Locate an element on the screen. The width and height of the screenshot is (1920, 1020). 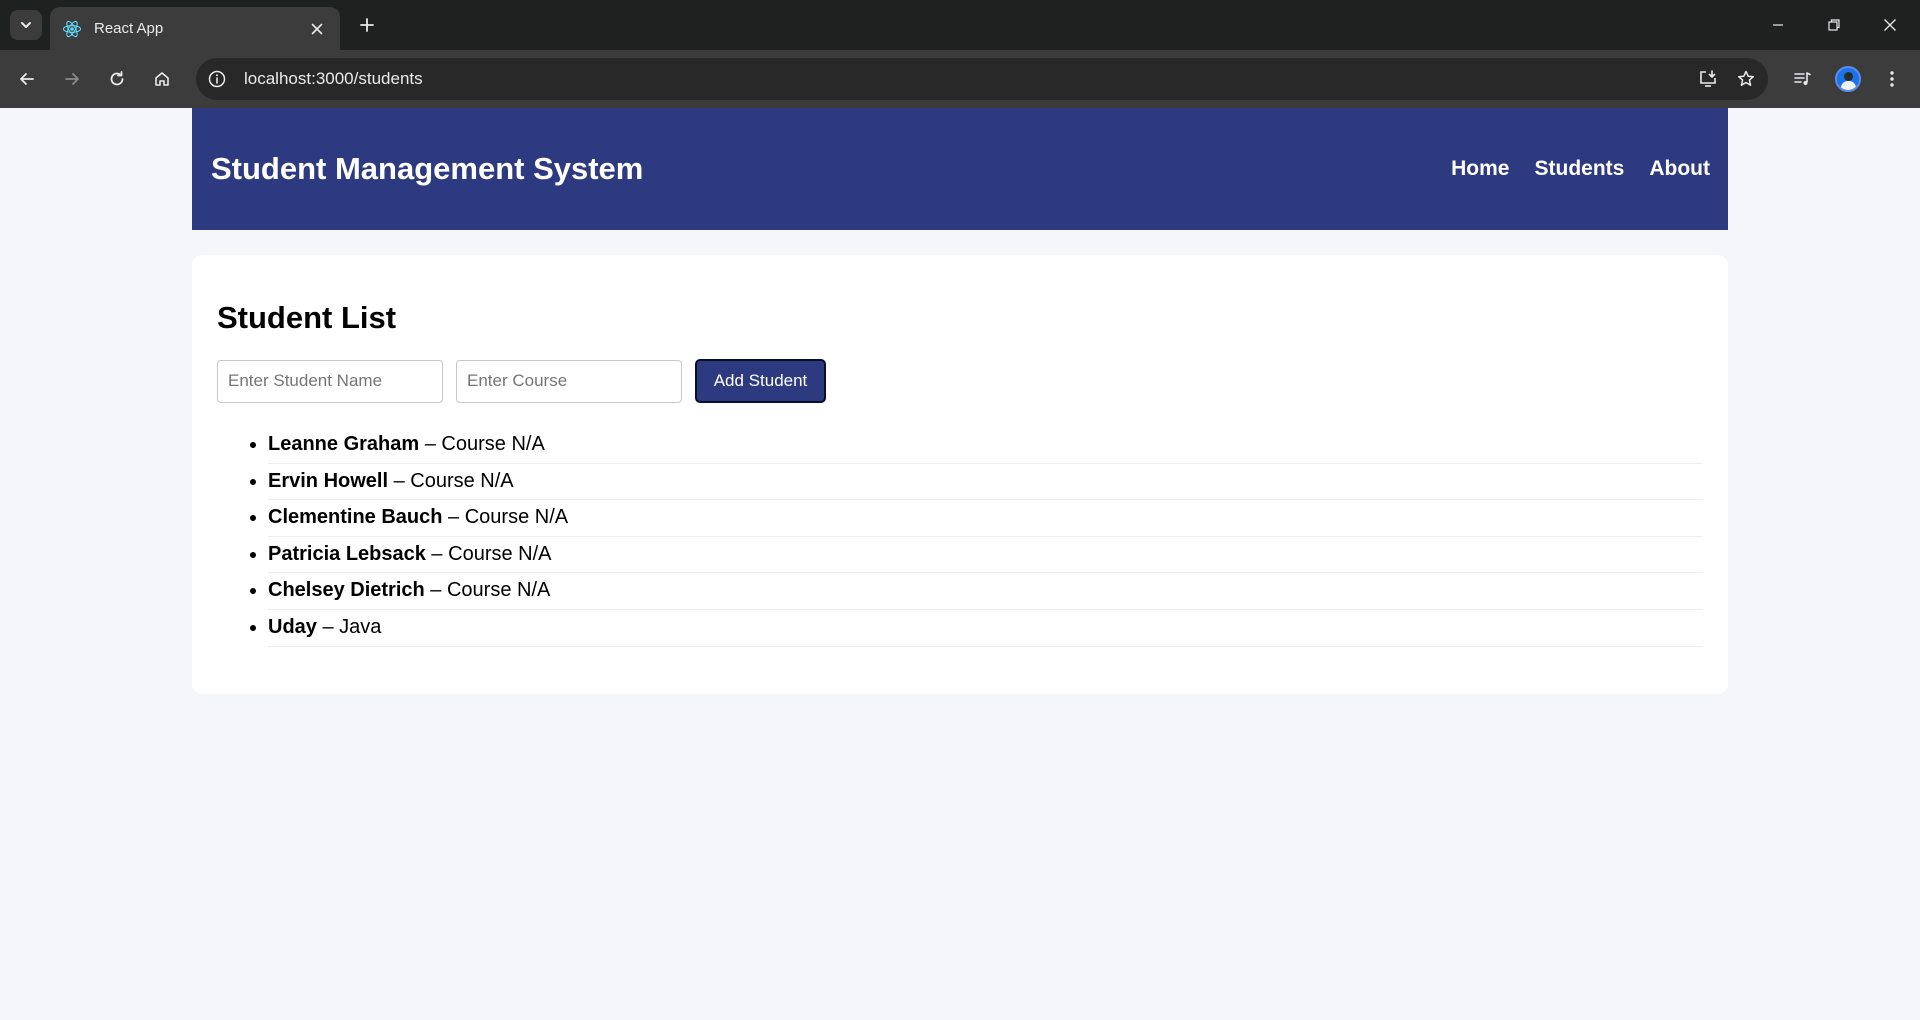
reload-icon is located at coordinates (117, 78).